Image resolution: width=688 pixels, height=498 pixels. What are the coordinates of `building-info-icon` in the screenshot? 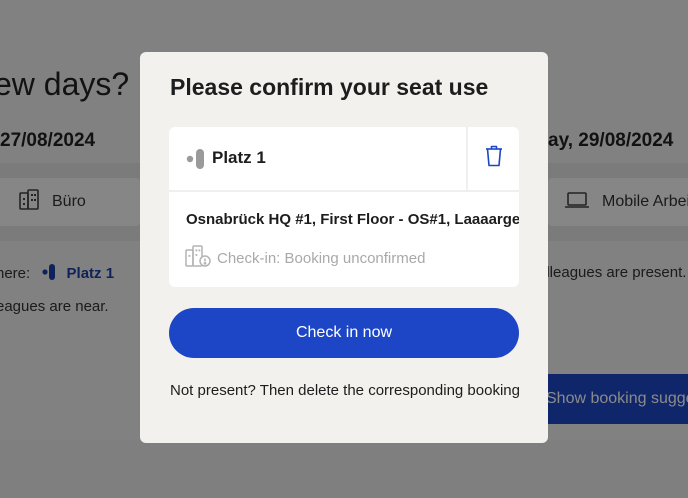 It's located at (198, 258).